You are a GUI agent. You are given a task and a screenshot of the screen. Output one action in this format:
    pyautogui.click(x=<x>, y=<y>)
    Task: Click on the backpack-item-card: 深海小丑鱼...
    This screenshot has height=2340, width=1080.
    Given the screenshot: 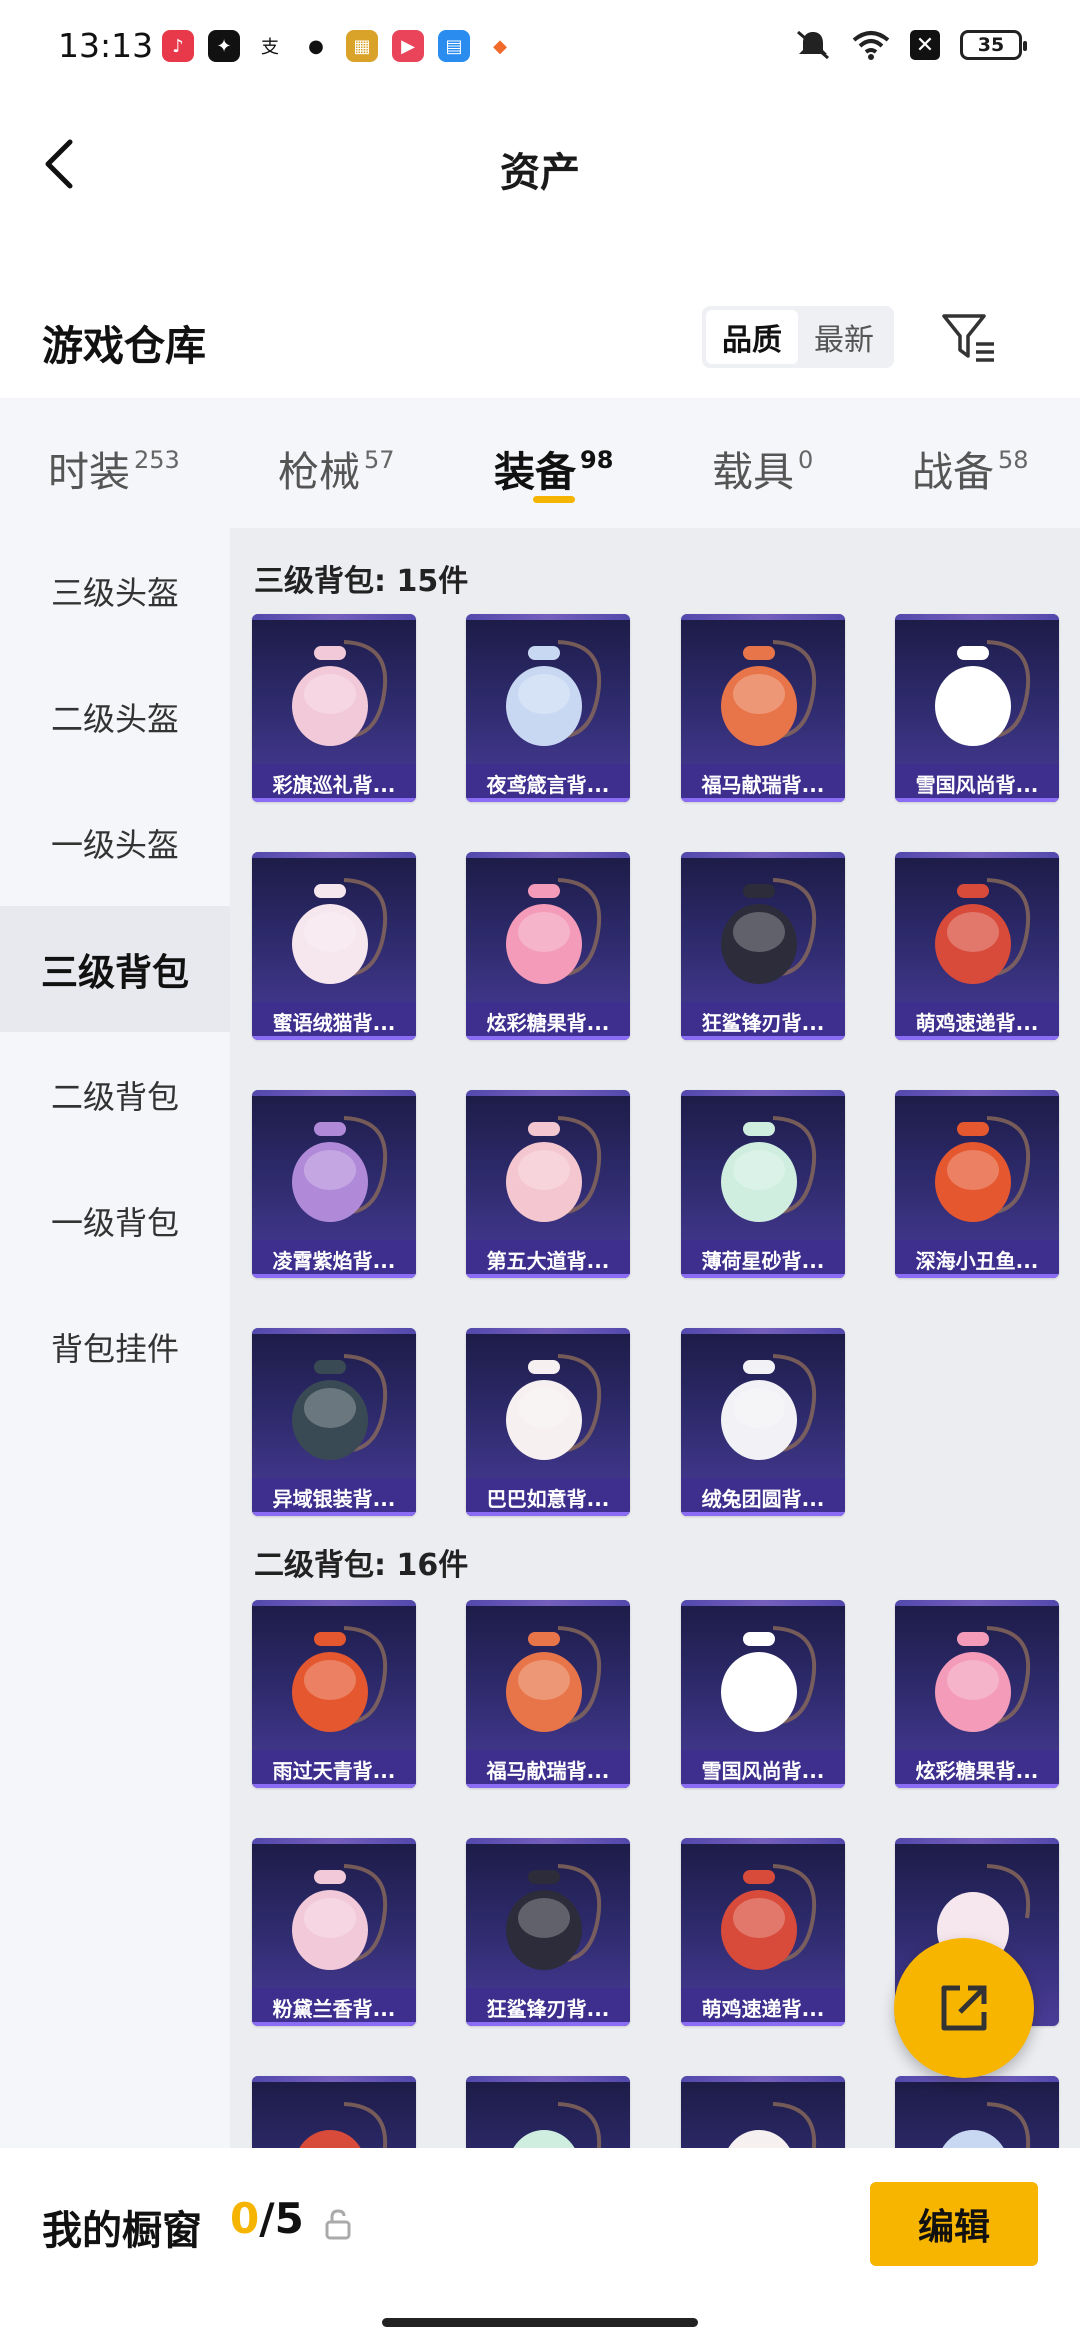 What is the action you would take?
    pyautogui.click(x=977, y=1184)
    